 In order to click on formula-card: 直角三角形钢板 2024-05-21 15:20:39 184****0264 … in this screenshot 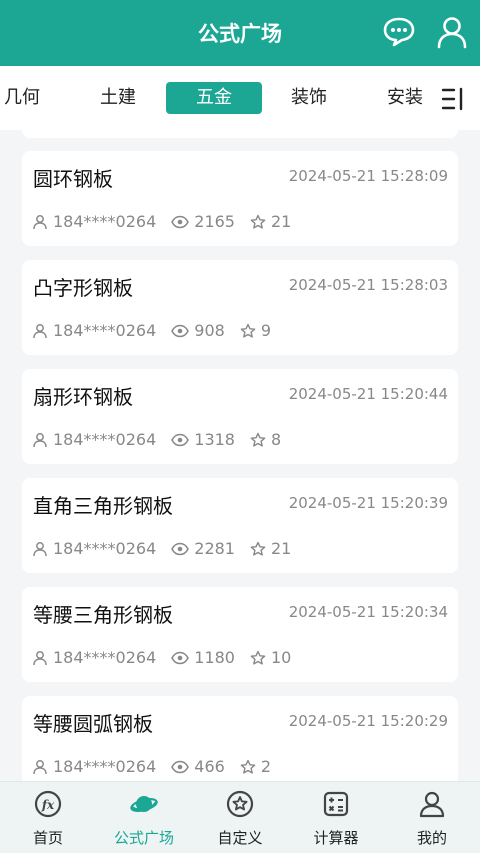, I will do `click(240, 525)`.